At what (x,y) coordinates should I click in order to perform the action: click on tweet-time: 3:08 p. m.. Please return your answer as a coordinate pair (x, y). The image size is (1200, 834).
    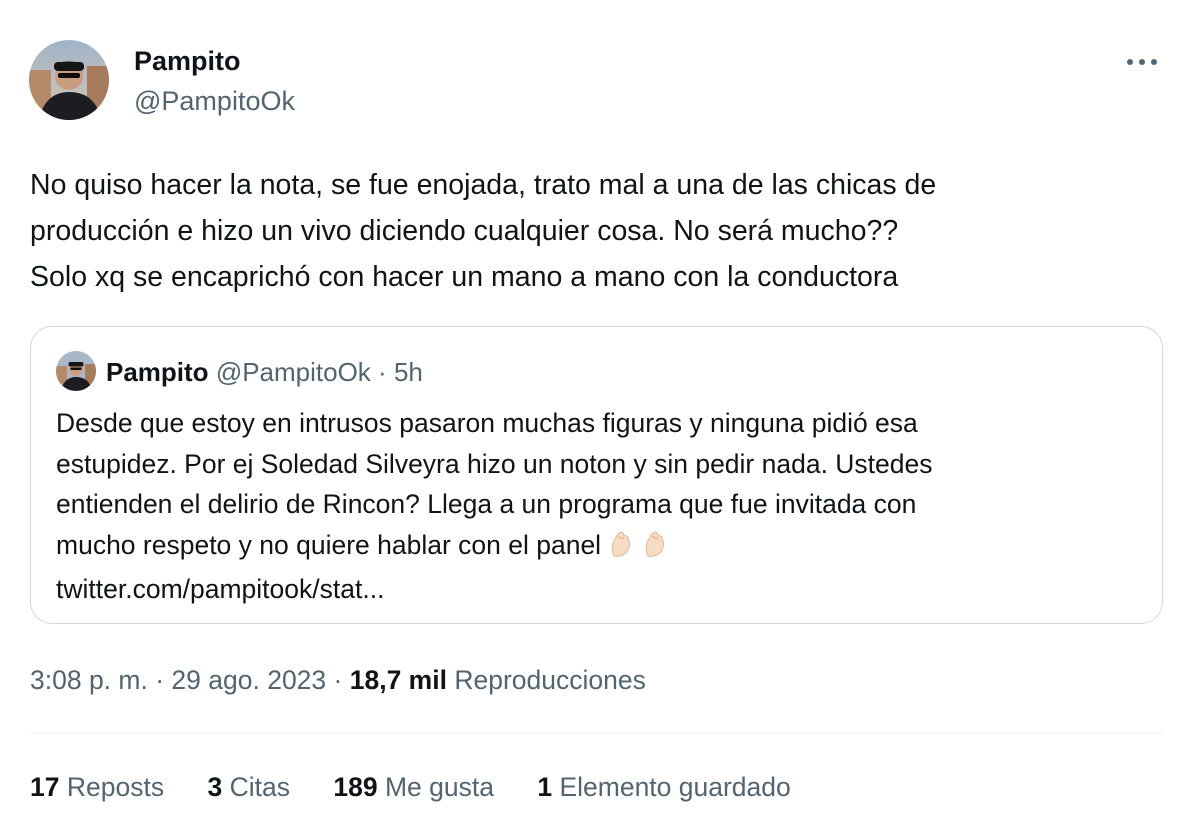
    Looking at the image, I should click on (89, 680).